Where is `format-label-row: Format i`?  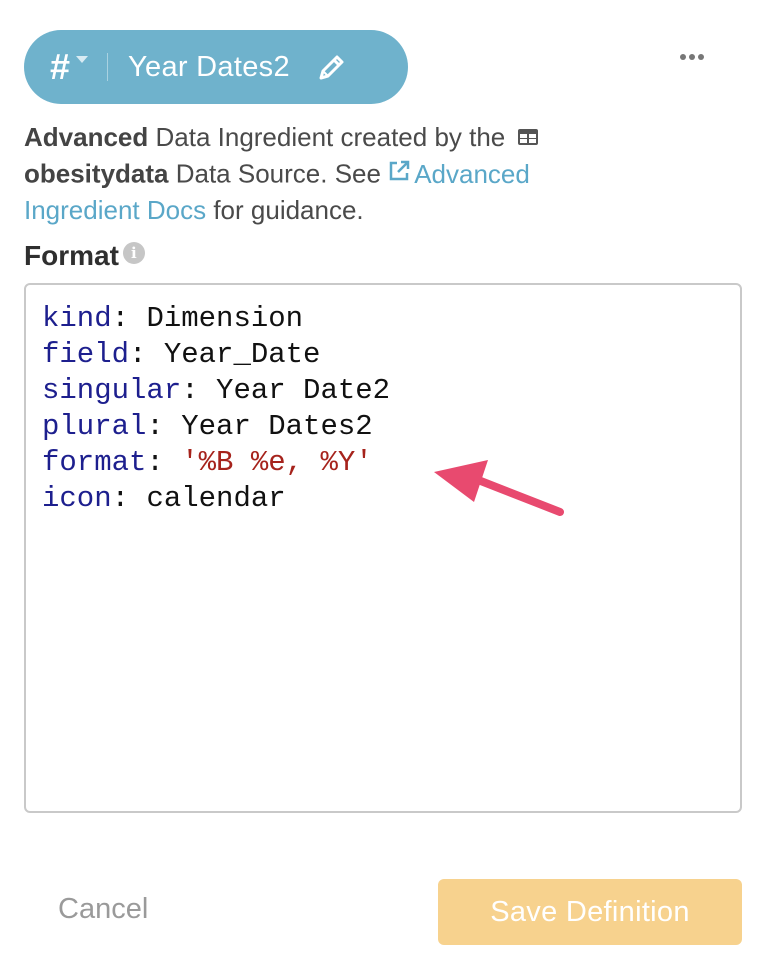
format-label-row: Format i is located at coordinates (84, 256).